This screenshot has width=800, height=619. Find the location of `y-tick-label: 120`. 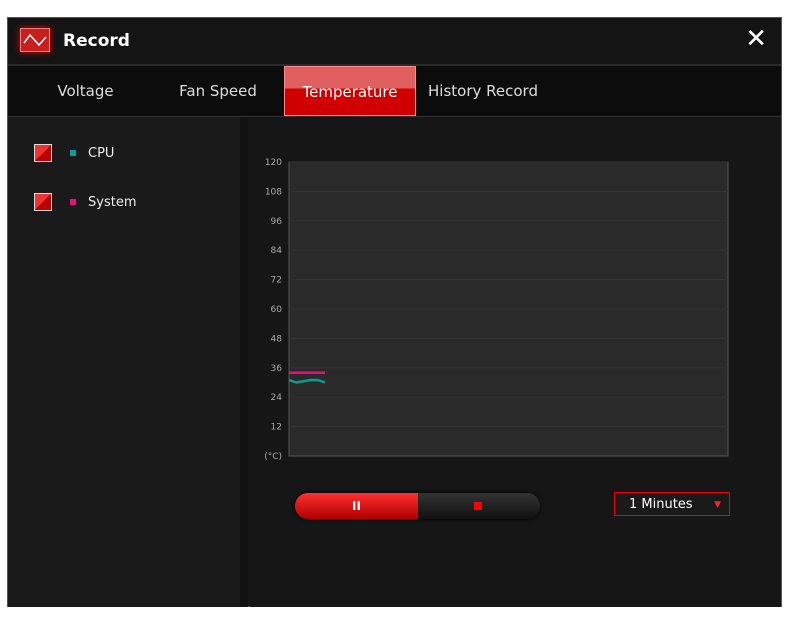

y-tick-label: 120 is located at coordinates (273, 163).